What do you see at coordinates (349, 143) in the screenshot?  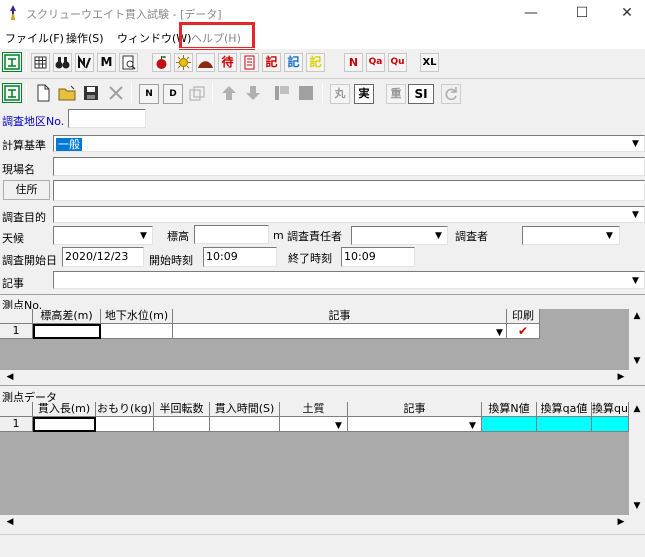 I see `calc-standard-select: 一般` at bounding box center [349, 143].